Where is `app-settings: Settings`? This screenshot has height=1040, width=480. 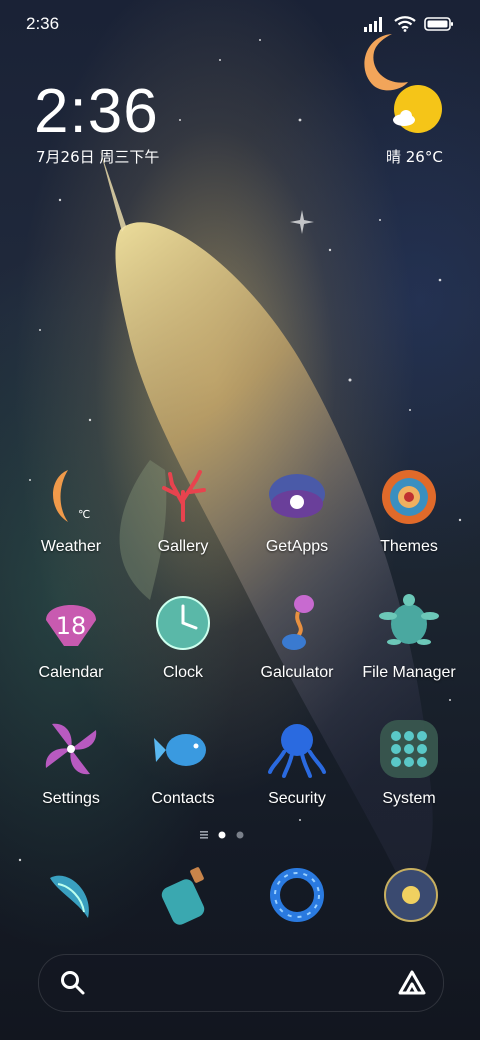
app-settings: Settings is located at coordinates (71, 771).